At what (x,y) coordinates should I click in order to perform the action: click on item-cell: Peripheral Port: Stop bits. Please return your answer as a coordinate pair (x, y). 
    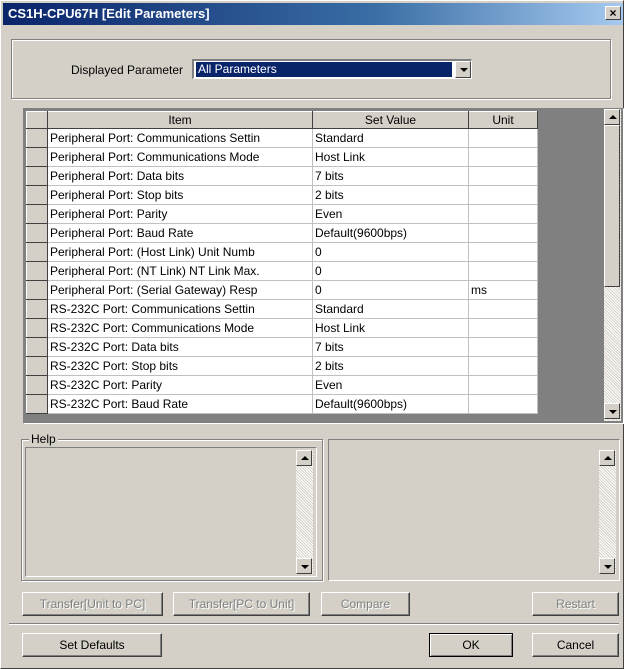
    Looking at the image, I should click on (180, 195).